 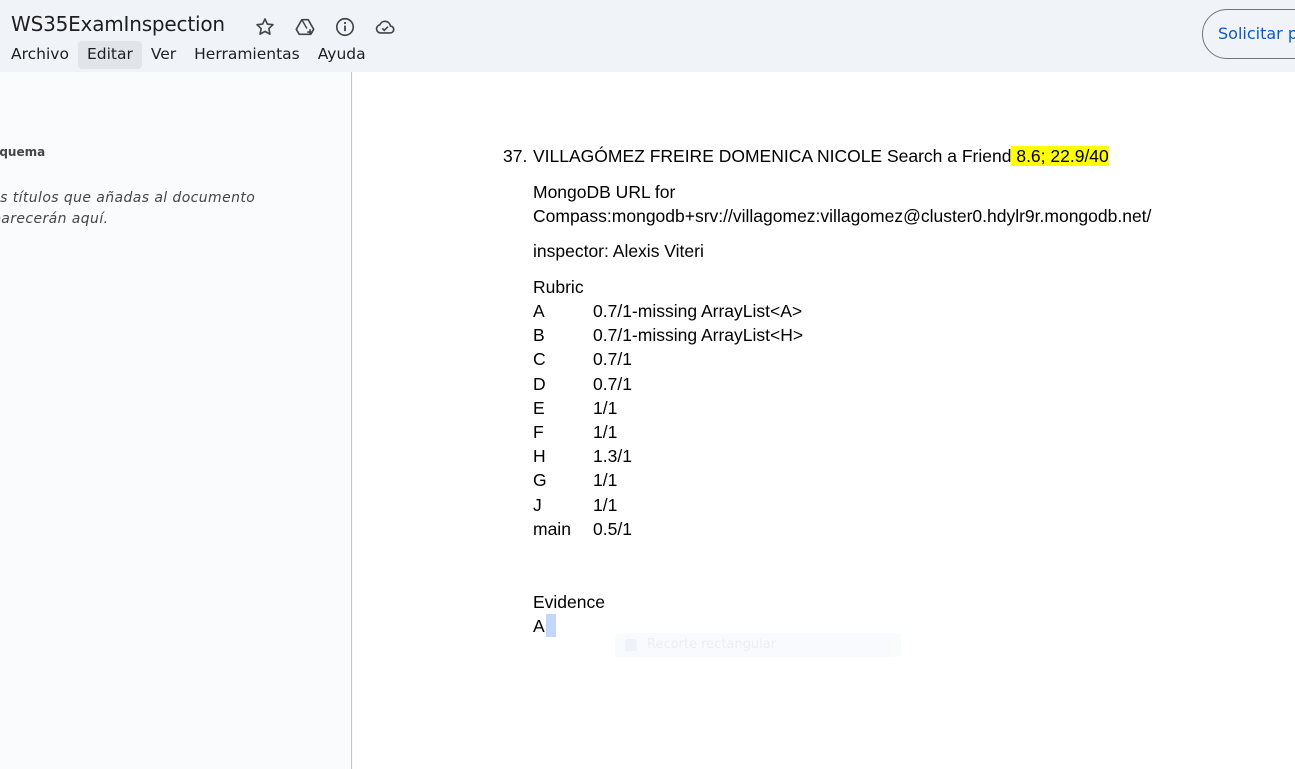 I want to click on rubric-row: main 0.5/1, so click(x=668, y=529).